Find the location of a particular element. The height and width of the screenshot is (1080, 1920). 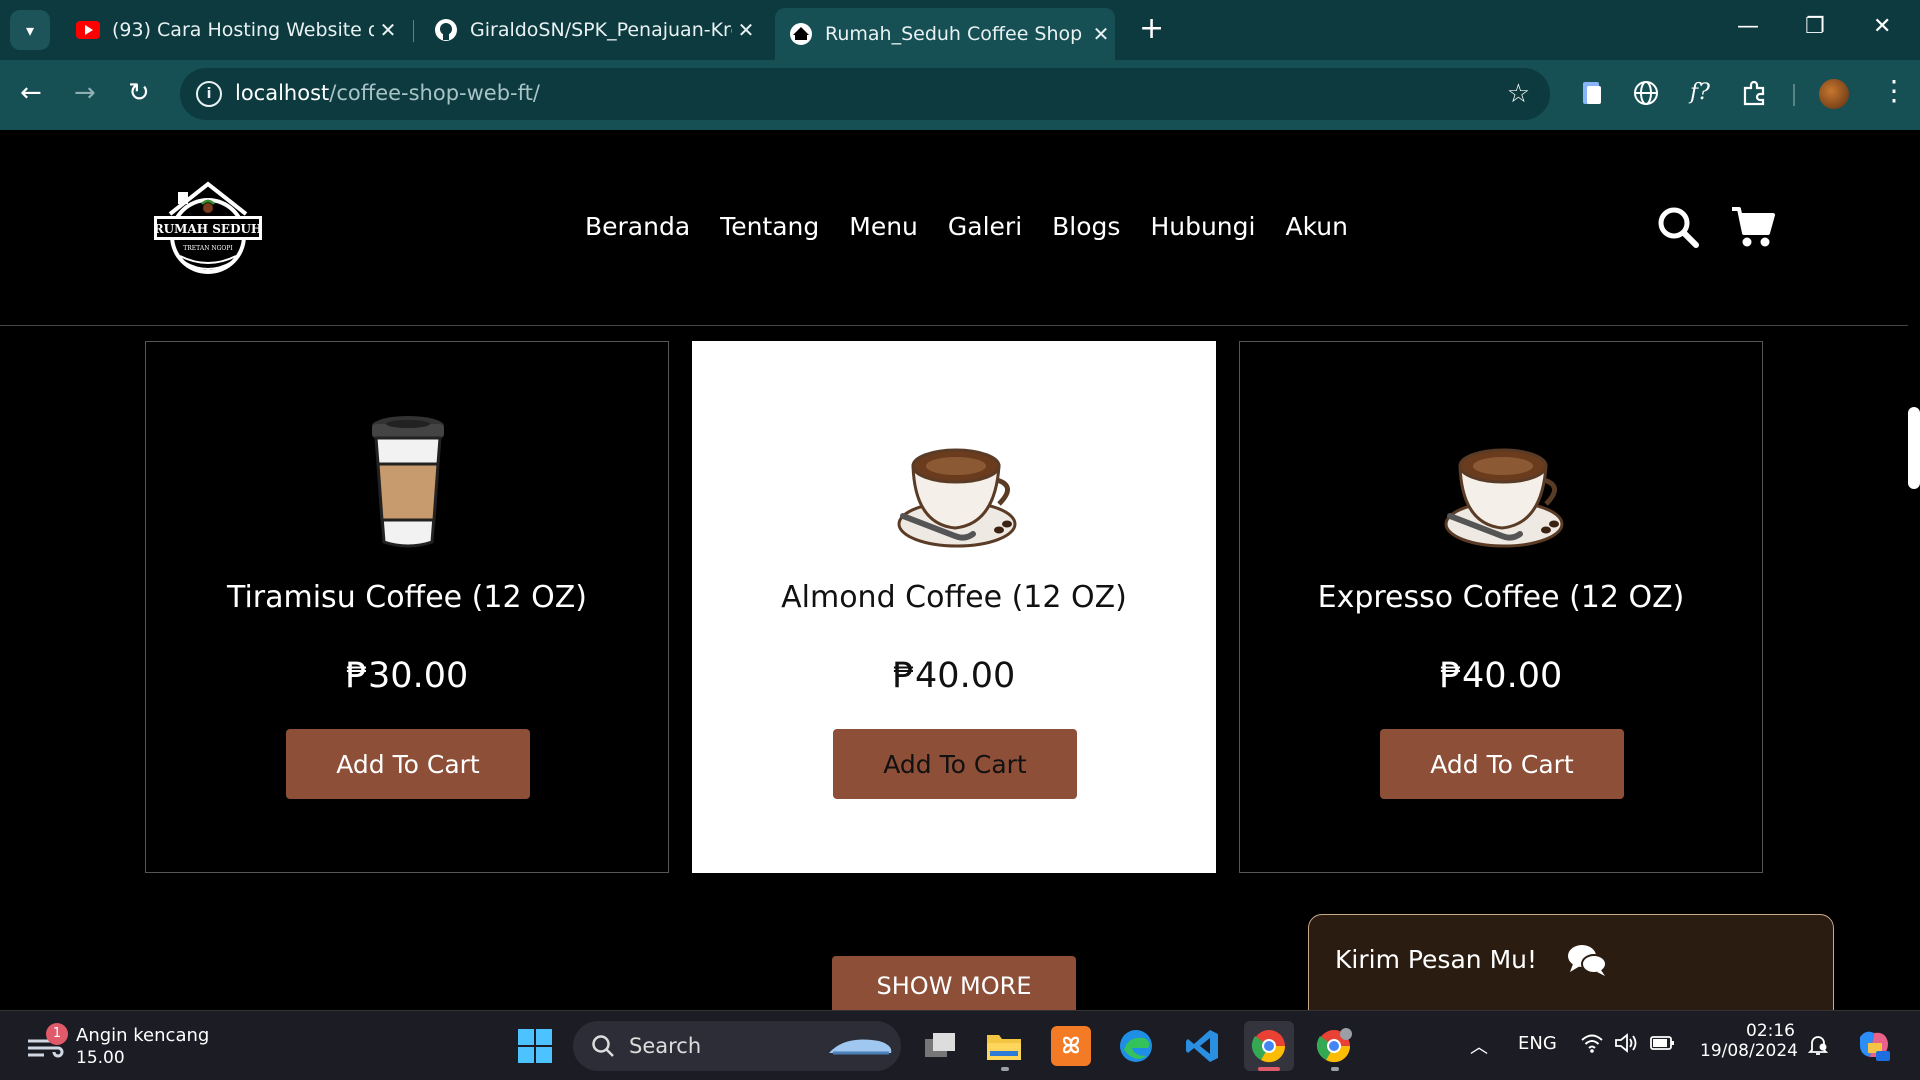

taskbar-search: Search is located at coordinates (737, 1046).